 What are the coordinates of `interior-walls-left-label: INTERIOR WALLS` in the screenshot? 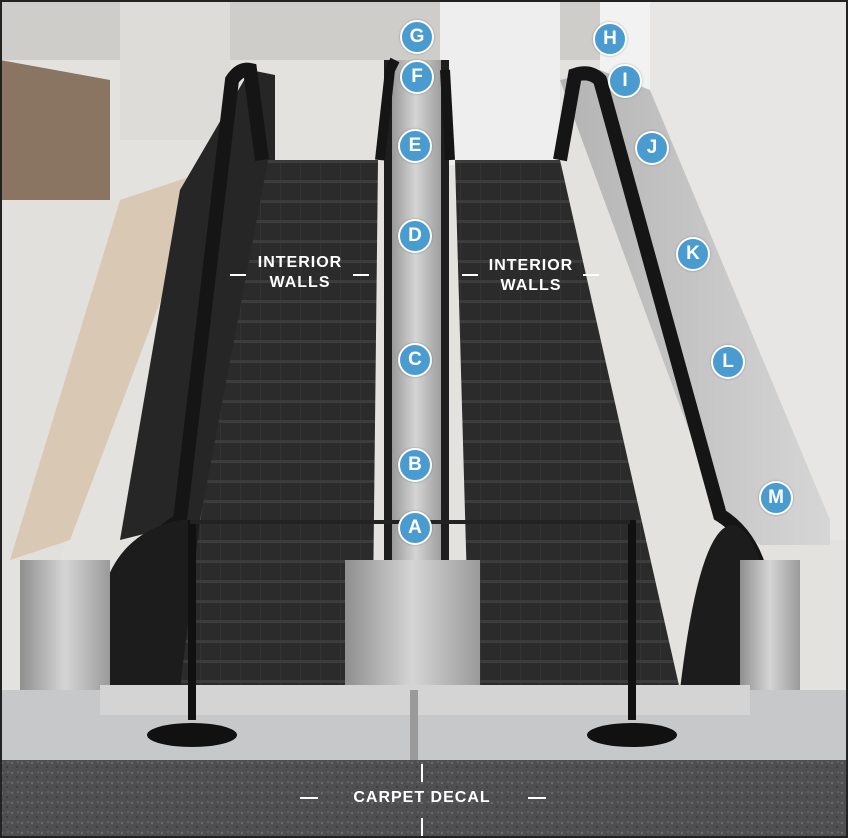 It's located at (300, 273).